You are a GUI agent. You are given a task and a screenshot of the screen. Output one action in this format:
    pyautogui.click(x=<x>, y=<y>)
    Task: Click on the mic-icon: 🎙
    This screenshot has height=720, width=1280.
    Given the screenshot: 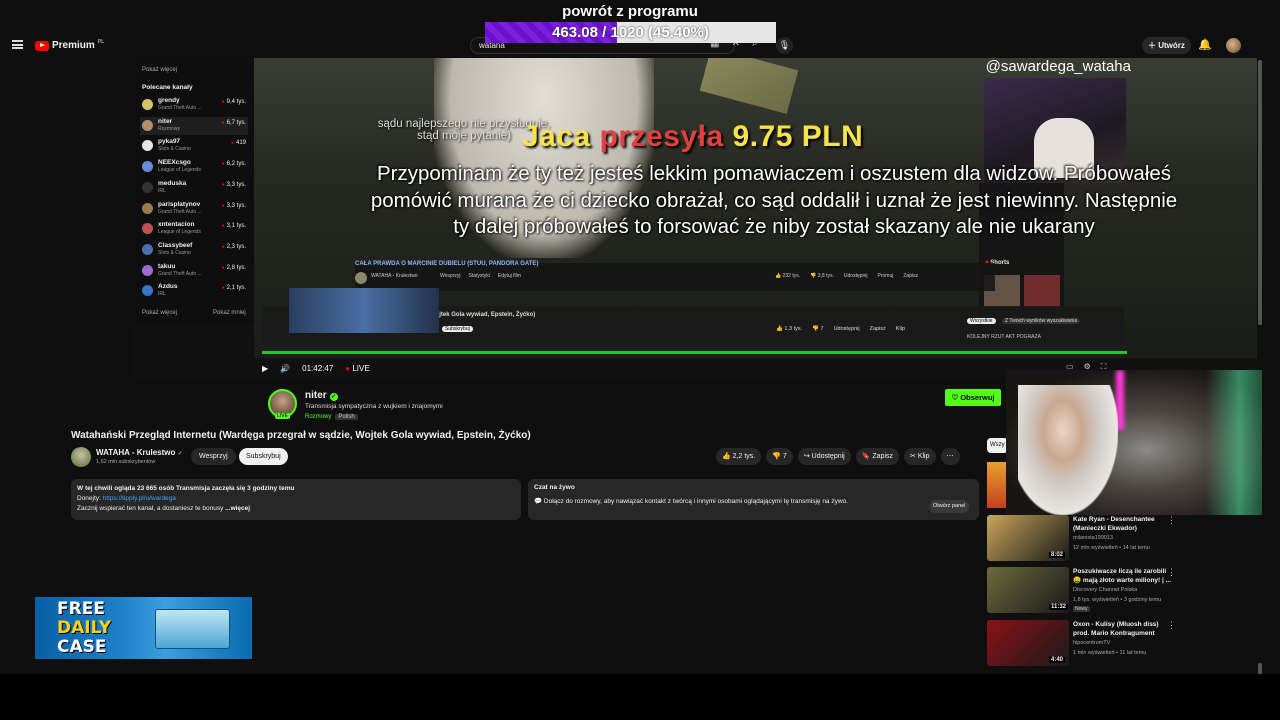 What is the action you would take?
    pyautogui.click(x=784, y=45)
    